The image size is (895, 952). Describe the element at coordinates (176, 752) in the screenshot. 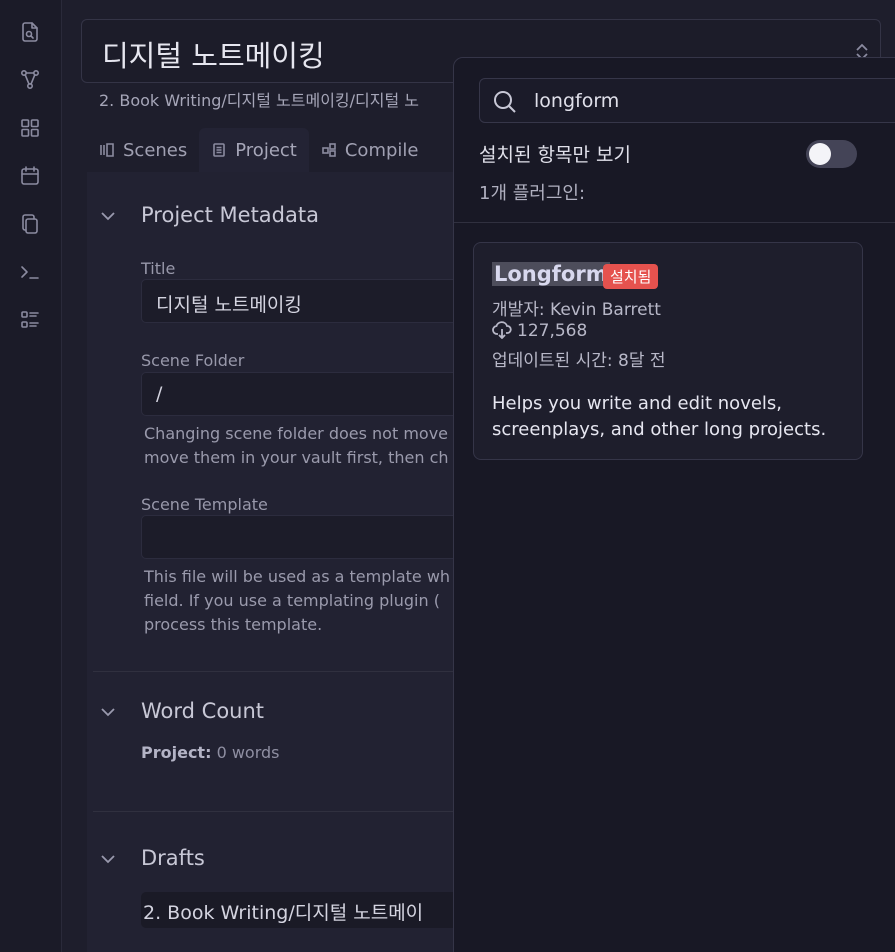

I see `word-count-label: Project:` at that location.